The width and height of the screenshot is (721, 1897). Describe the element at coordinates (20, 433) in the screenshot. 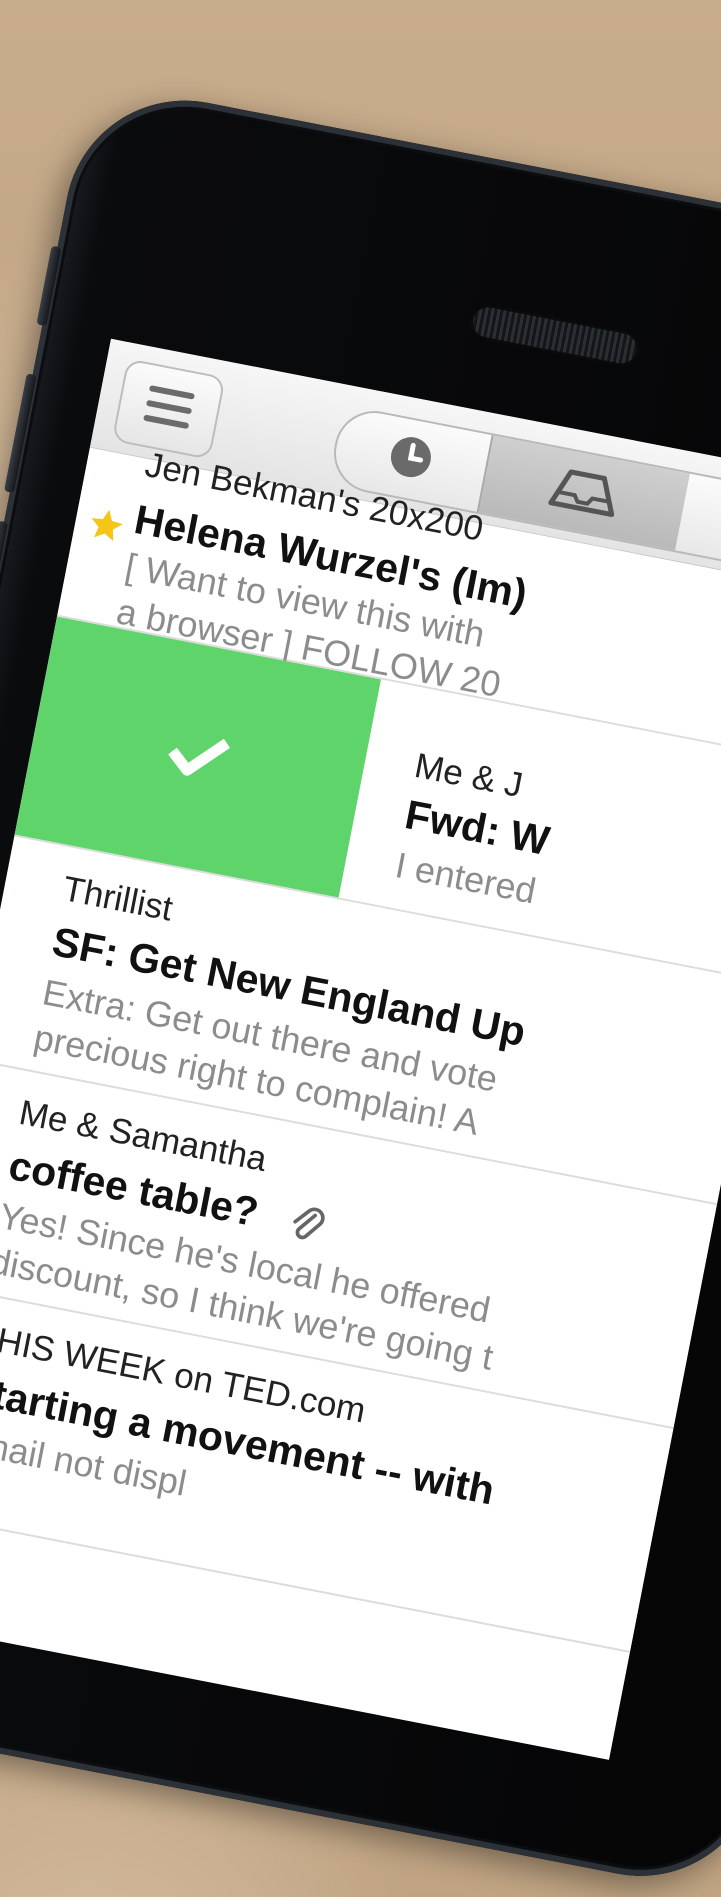

I see `volume-up-button` at that location.